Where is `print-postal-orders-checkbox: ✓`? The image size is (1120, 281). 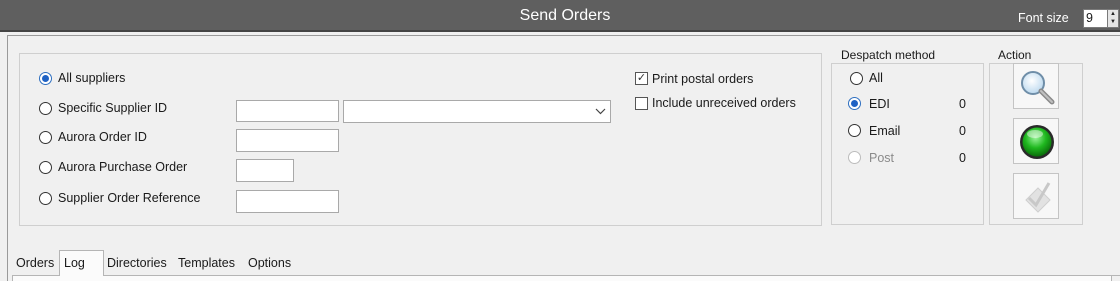 print-postal-orders-checkbox: ✓ is located at coordinates (641, 78).